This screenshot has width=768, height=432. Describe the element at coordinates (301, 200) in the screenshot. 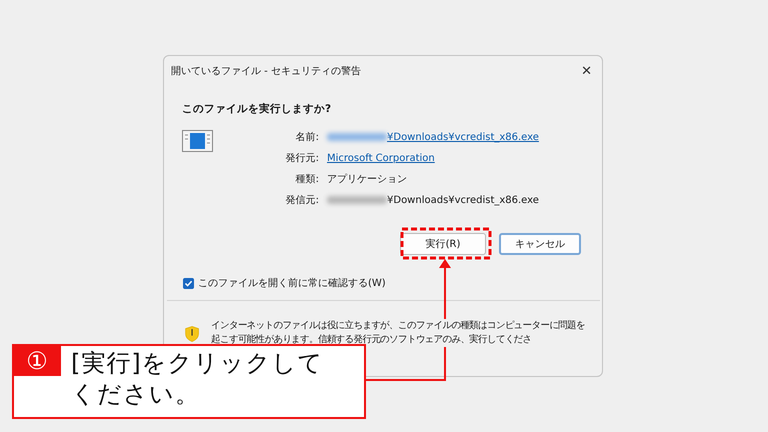

I see `field-label: 発信元:` at that location.